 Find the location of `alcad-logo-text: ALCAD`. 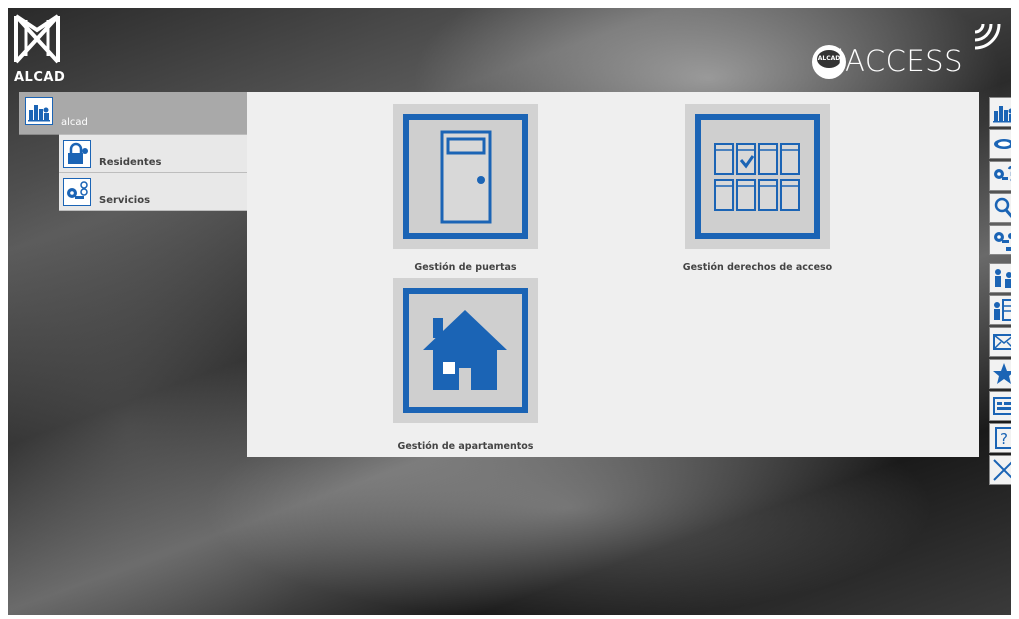

alcad-logo-text: ALCAD is located at coordinates (40, 77).